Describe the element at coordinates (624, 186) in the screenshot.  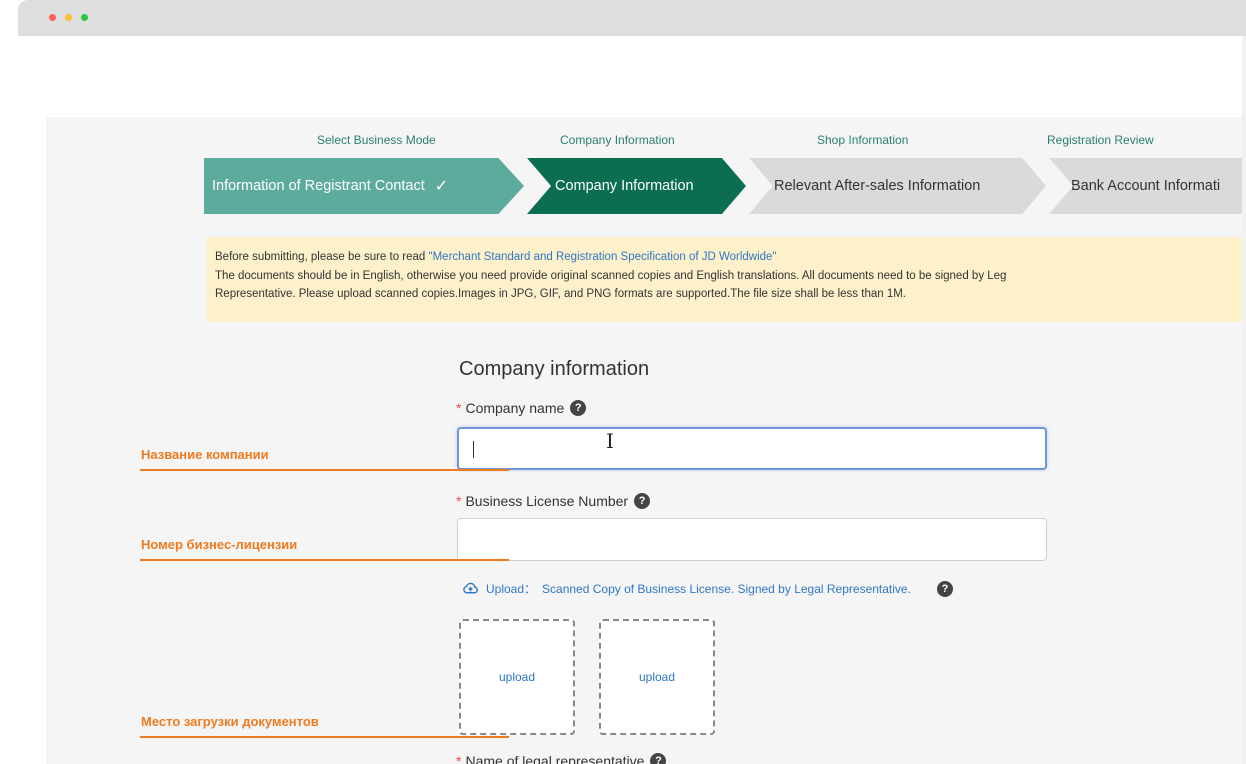
I see `step-label: Company Information` at that location.